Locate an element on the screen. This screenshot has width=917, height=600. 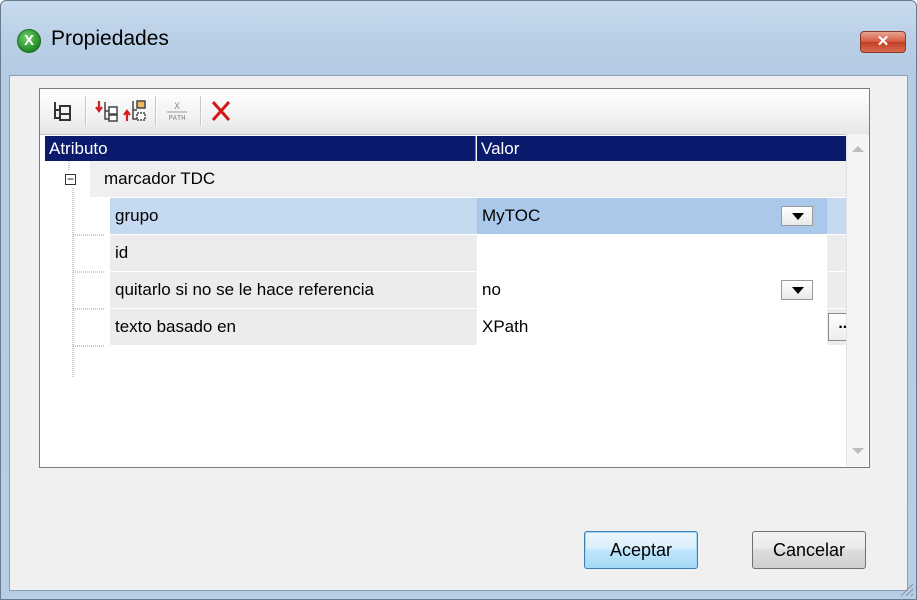
add-attribute-before-icon is located at coordinates (106, 111).